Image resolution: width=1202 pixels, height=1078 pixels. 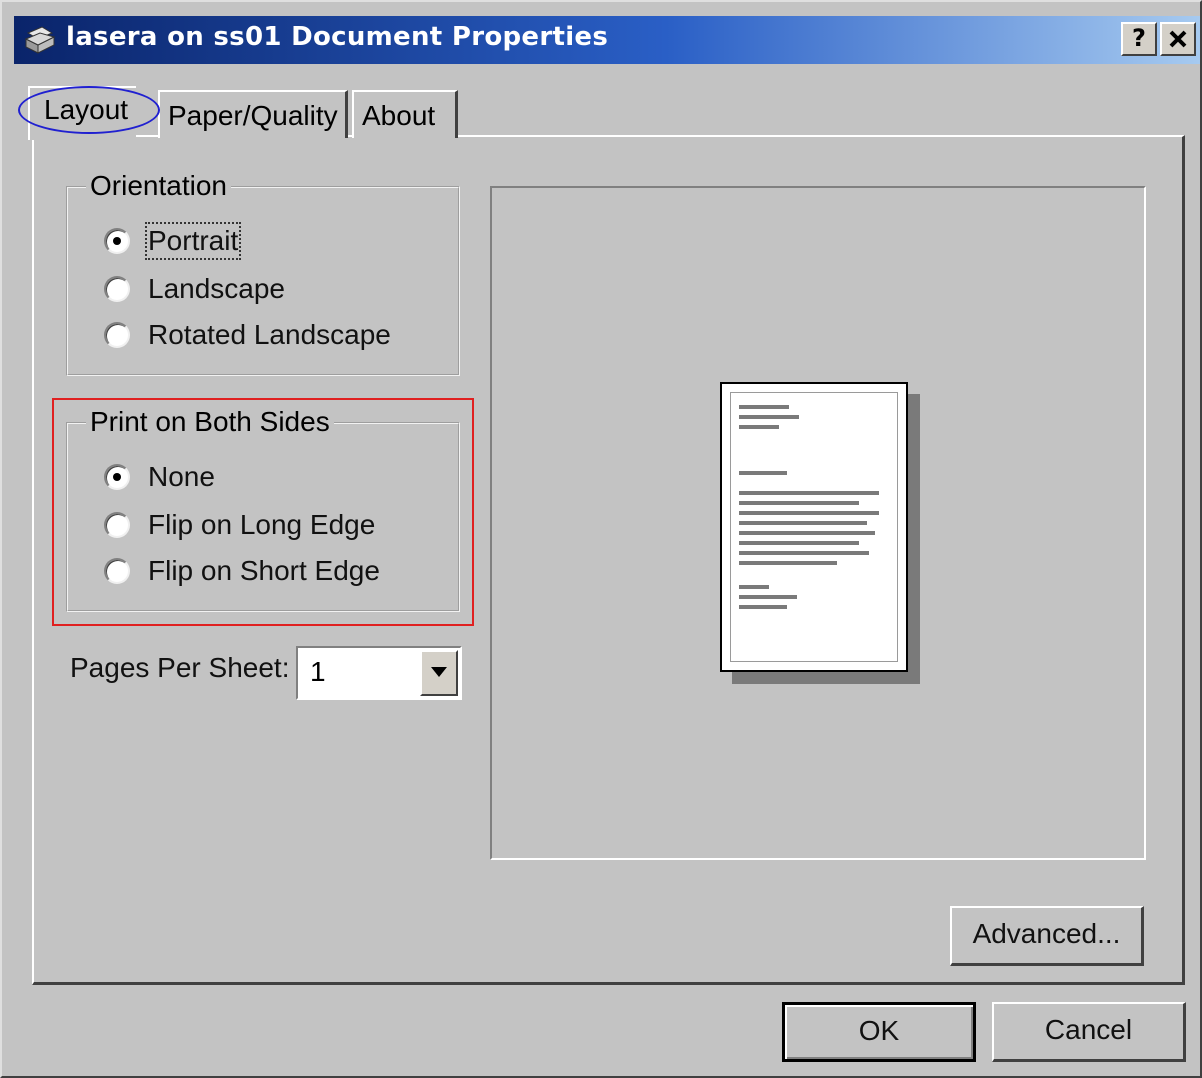 I want to click on radio-flip-short-edge: Flip on Short Edge, so click(x=242, y=571).